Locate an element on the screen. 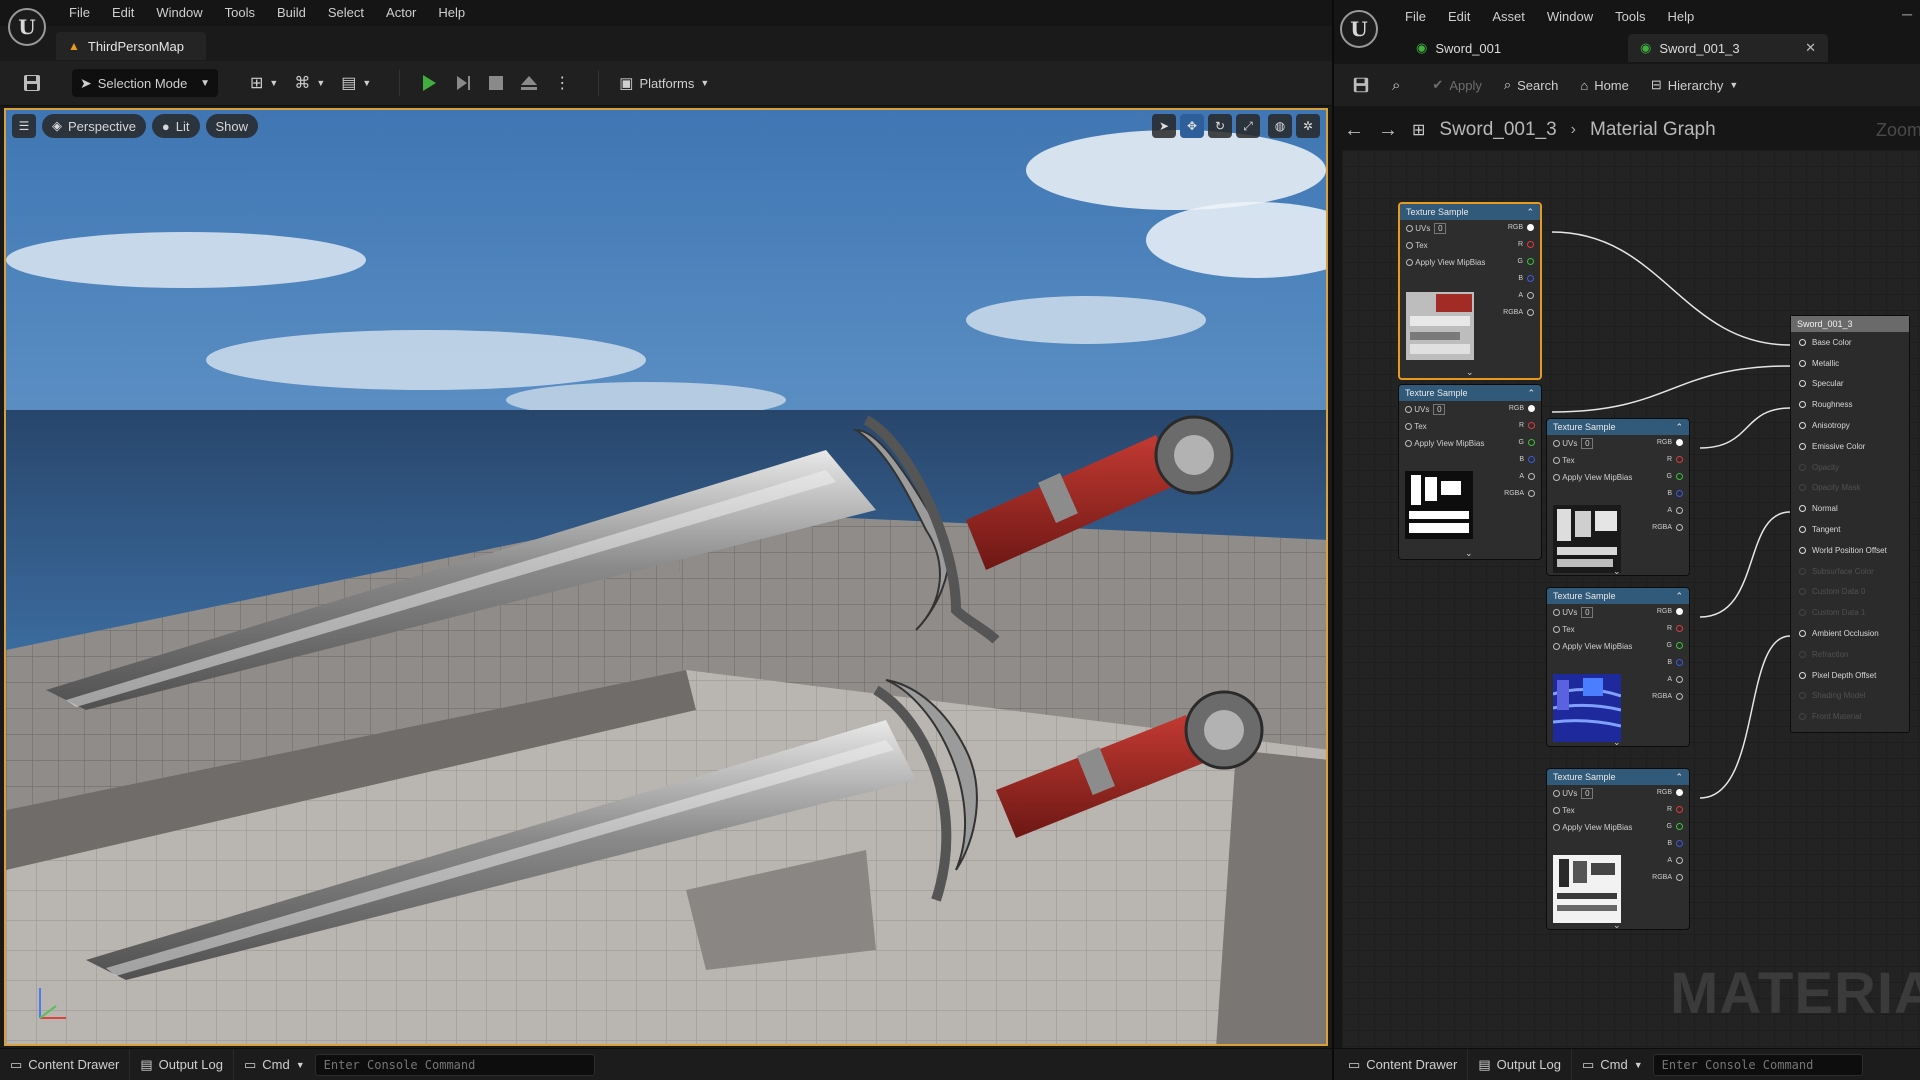  result-input-pin: Custom Data 0 is located at coordinates (1850, 592).